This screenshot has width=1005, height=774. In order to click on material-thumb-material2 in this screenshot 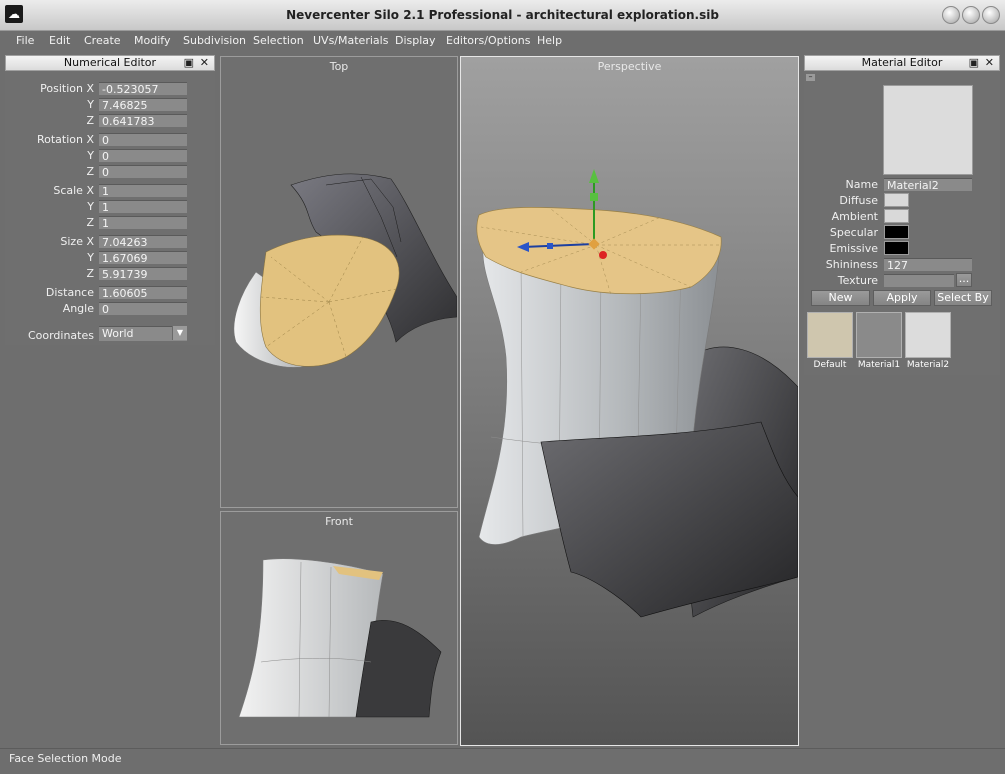, I will do `click(928, 335)`.